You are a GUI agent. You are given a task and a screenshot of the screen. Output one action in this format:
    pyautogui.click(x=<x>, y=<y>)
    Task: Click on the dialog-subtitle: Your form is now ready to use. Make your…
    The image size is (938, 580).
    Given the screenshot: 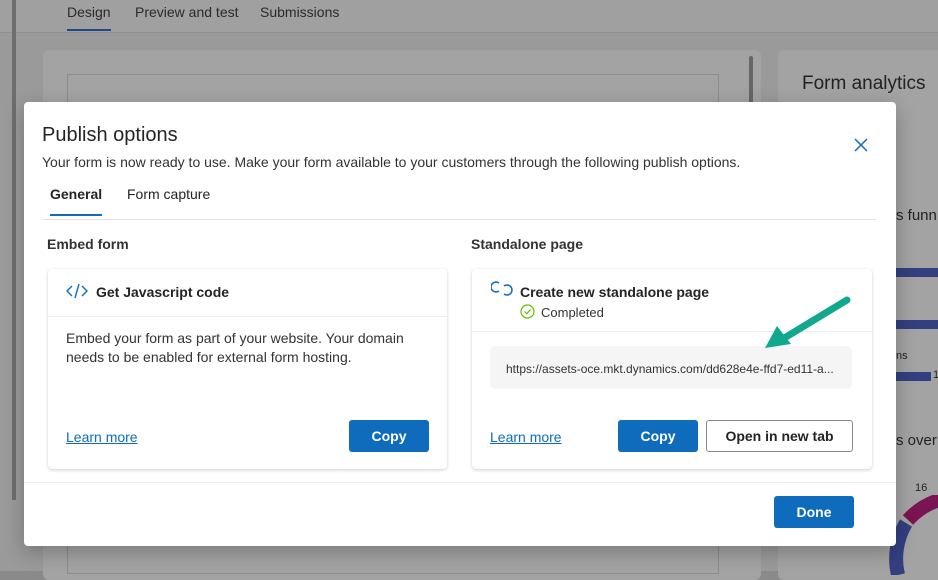 What is the action you would take?
    pyautogui.click(x=391, y=162)
    